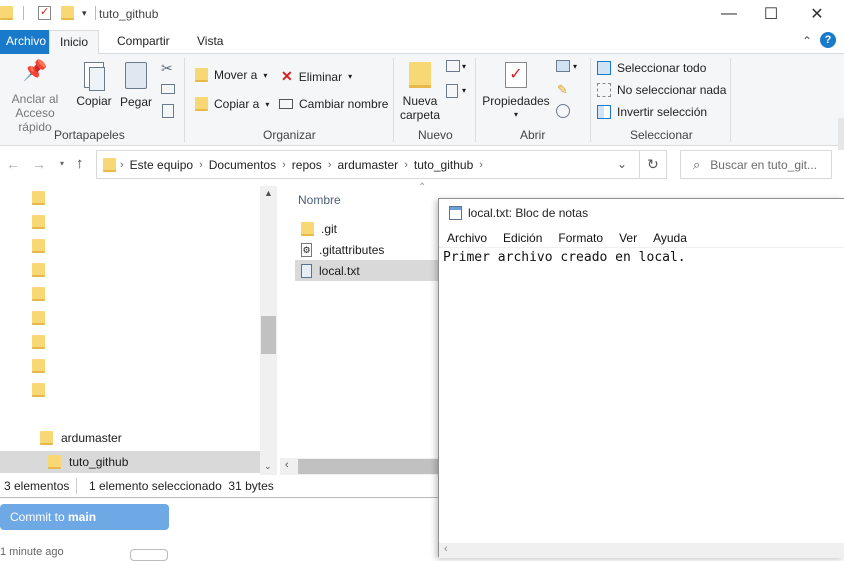  I want to click on properties-icon: ✓, so click(44, 13).